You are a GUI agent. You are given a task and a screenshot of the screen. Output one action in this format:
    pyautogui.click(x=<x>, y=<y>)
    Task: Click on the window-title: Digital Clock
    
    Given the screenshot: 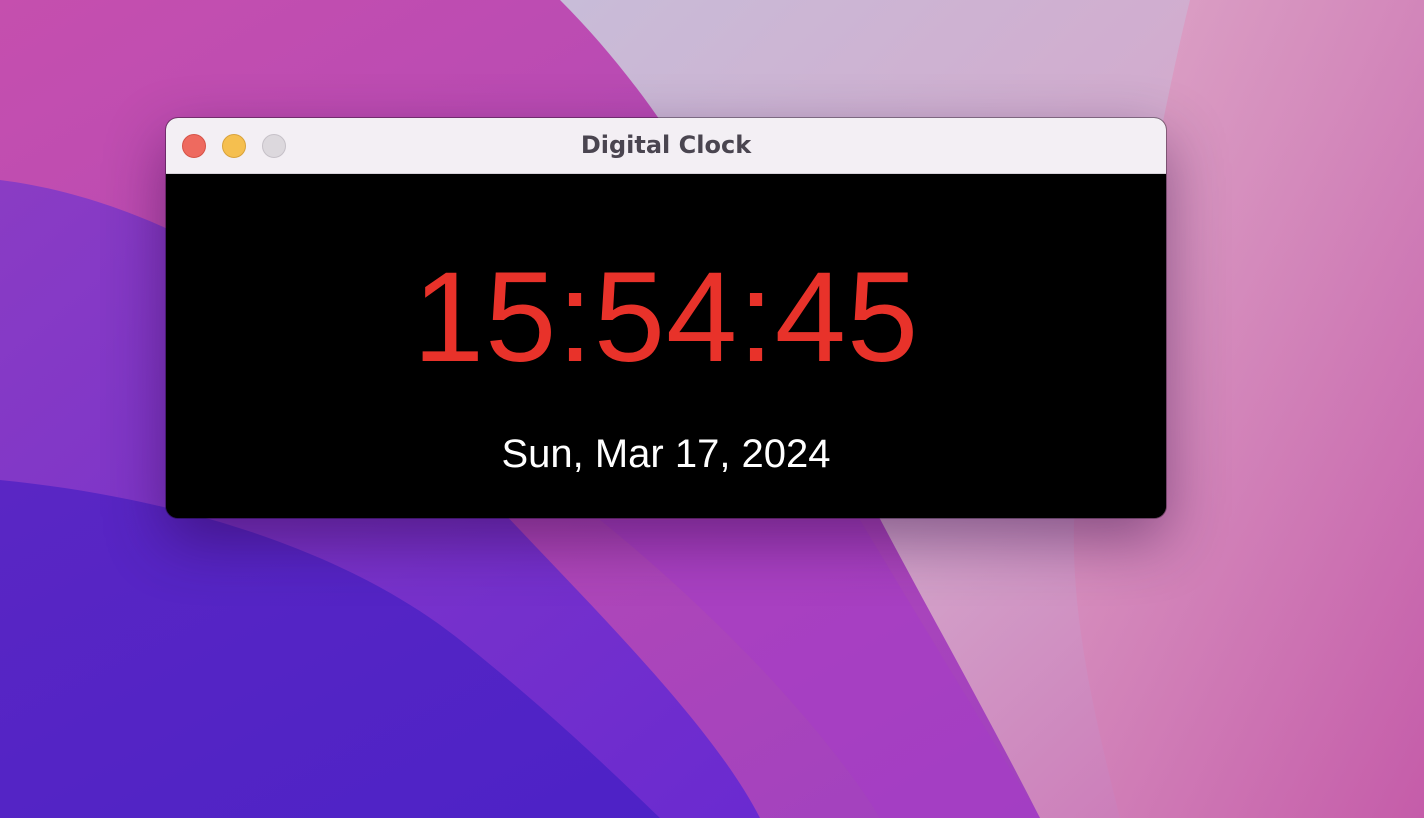 What is the action you would take?
    pyautogui.click(x=666, y=145)
    